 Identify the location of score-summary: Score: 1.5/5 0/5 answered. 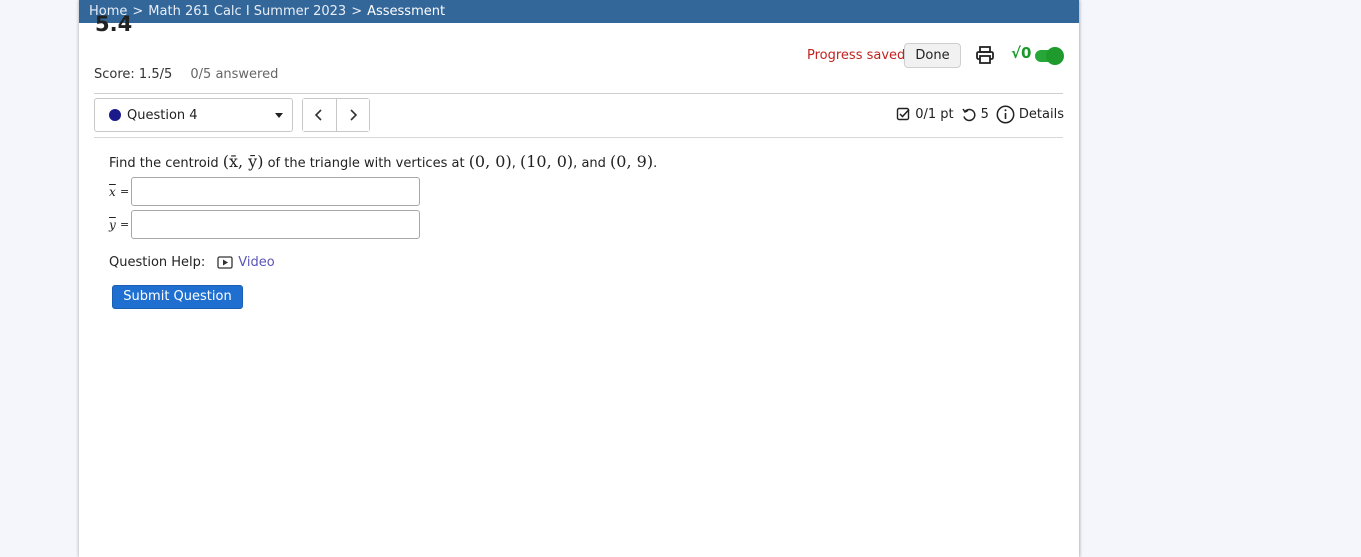
(186, 74).